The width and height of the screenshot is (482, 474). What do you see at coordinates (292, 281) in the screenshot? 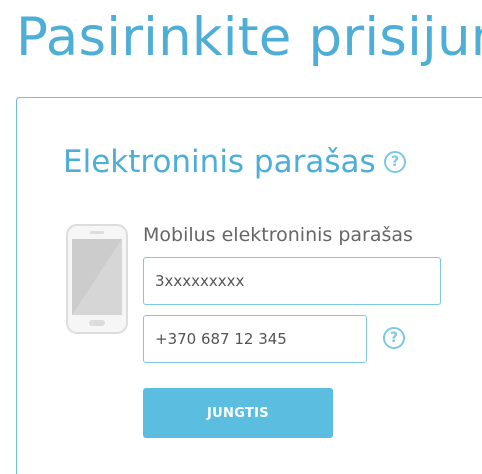
I see `personal-code-input` at bounding box center [292, 281].